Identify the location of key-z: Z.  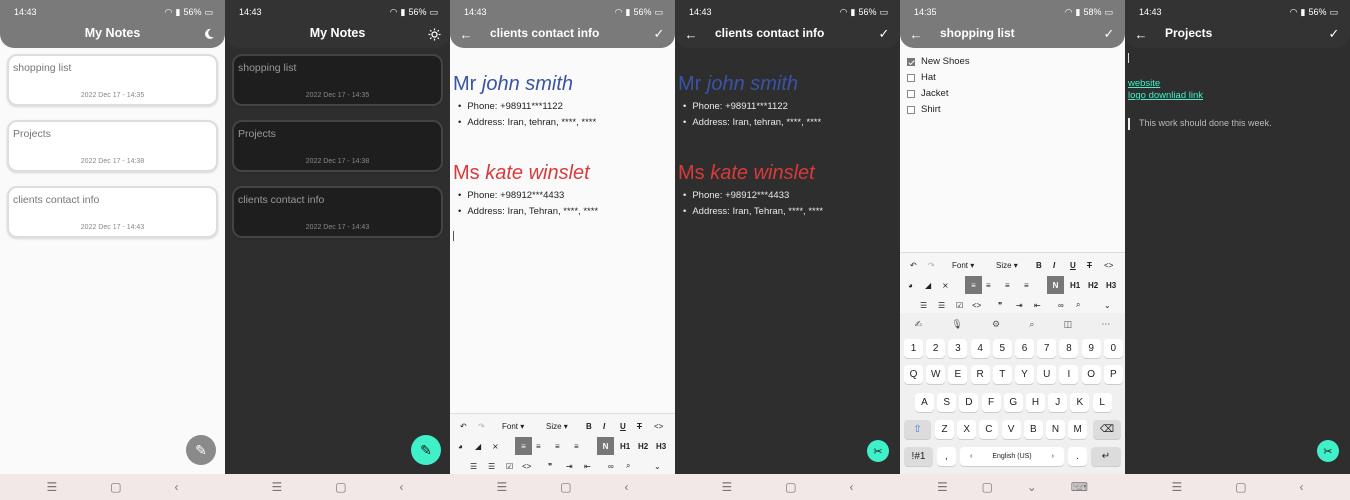
(944, 429).